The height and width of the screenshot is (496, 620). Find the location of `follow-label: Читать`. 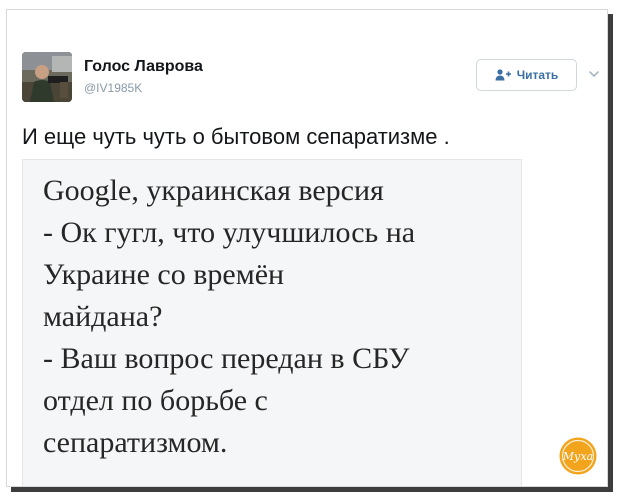

follow-label: Читать is located at coordinates (537, 75).